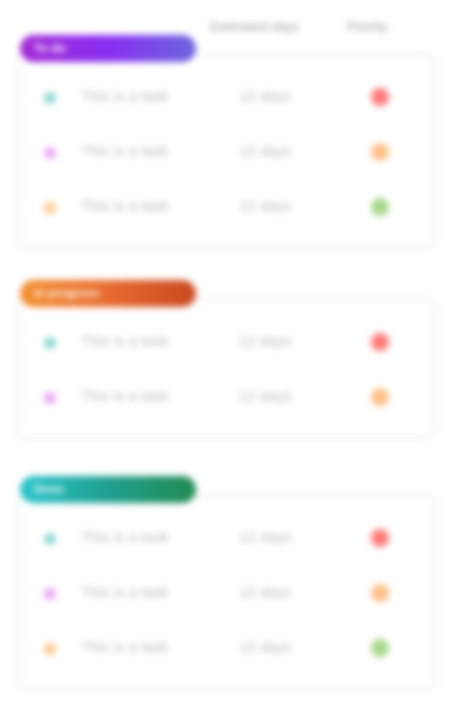  I want to click on group-label-1: In progress, so click(108, 293).